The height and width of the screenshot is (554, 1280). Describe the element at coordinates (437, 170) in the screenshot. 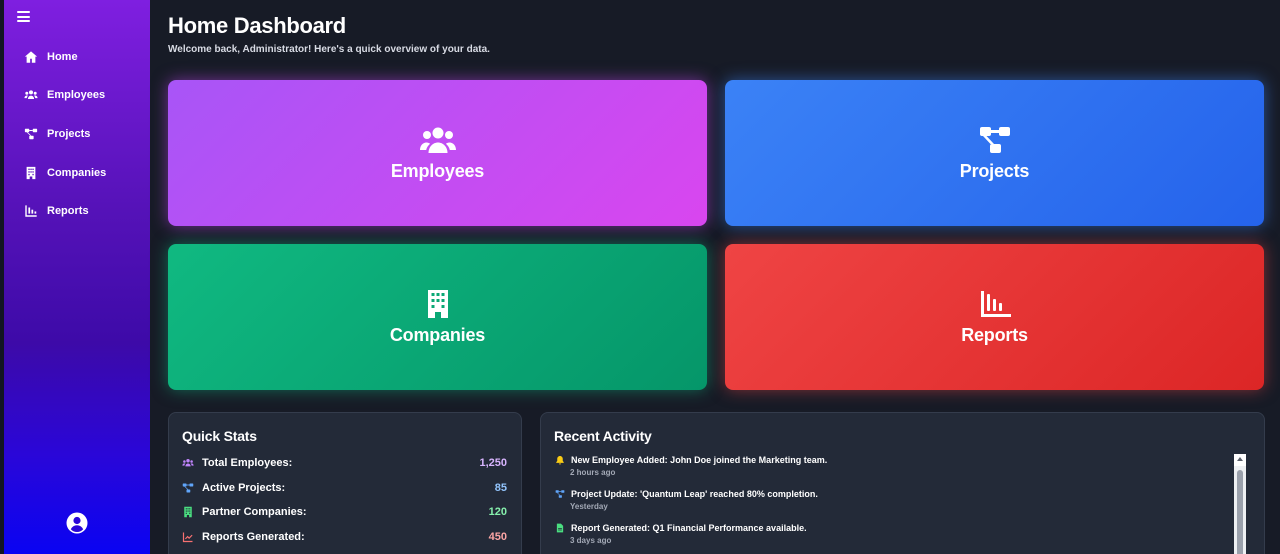

I see `employees-tile-label: Employees` at that location.